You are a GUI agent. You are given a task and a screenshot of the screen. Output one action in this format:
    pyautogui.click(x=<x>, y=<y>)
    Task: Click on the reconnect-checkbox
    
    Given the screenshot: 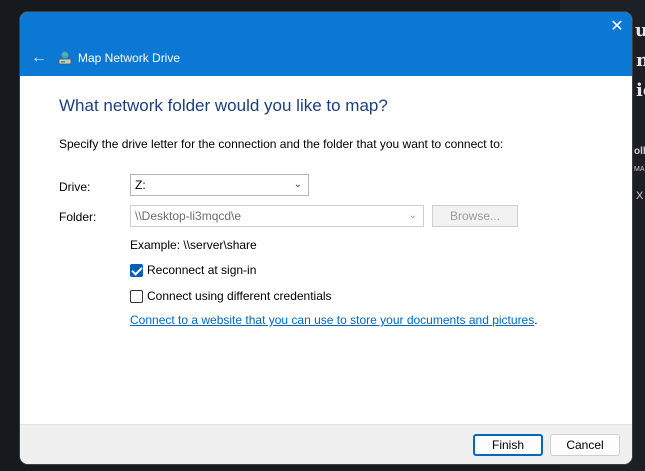 What is the action you would take?
    pyautogui.click(x=136, y=270)
    